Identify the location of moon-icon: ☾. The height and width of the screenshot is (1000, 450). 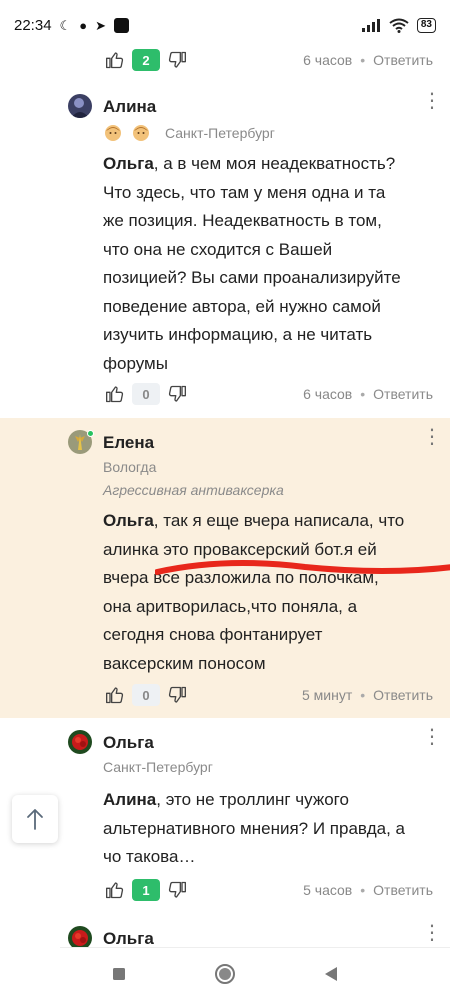
(65, 25).